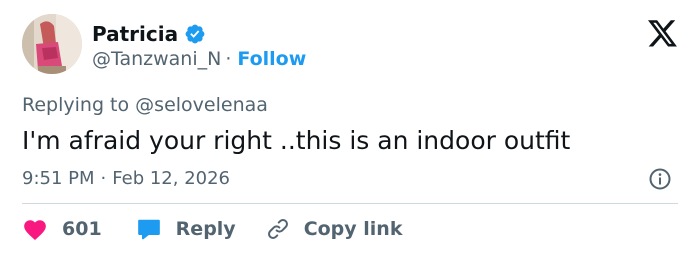 The image size is (700, 256). I want to click on action-bar: 601 Reply Copy link, so click(212, 229).